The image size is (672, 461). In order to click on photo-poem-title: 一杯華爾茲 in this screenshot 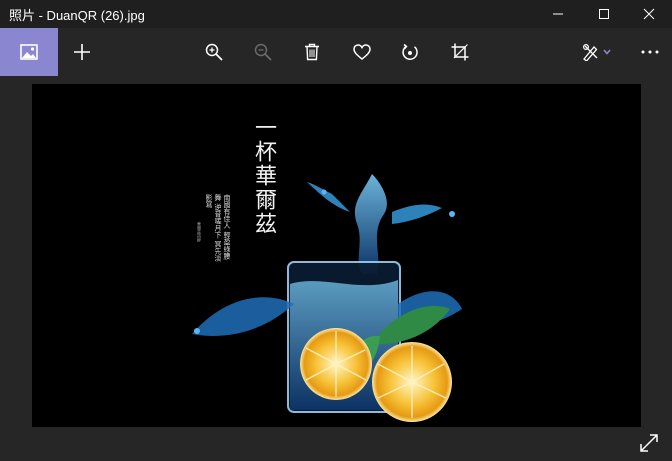, I will do `click(263, 176)`.